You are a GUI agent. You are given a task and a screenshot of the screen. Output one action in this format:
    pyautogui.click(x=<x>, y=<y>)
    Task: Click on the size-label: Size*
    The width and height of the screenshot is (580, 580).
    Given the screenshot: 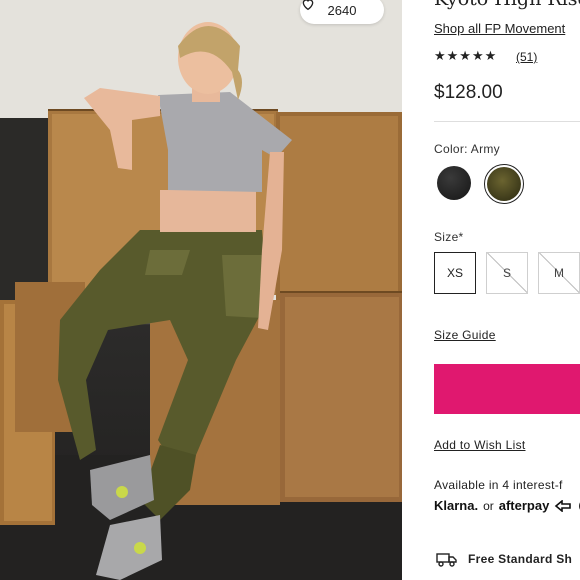 What is the action you would take?
    pyautogui.click(x=449, y=237)
    